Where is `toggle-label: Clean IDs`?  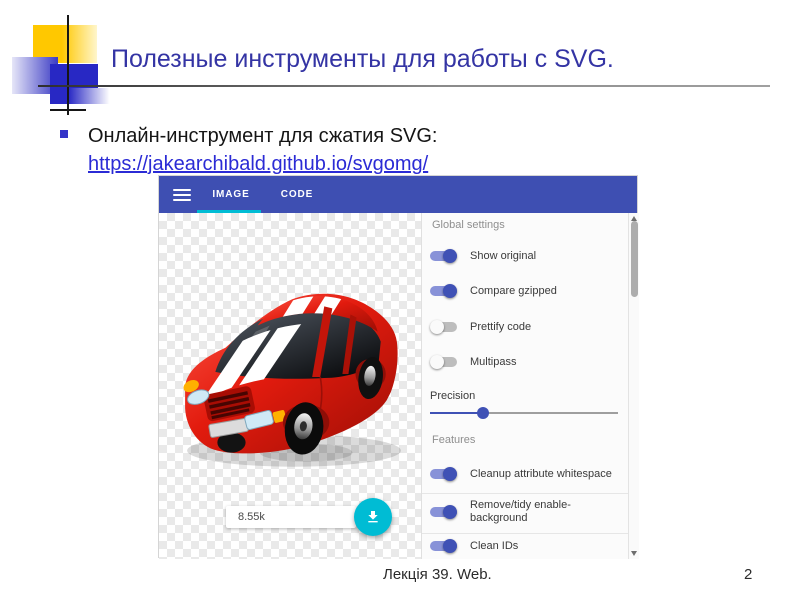 toggle-label: Clean IDs is located at coordinates (494, 545).